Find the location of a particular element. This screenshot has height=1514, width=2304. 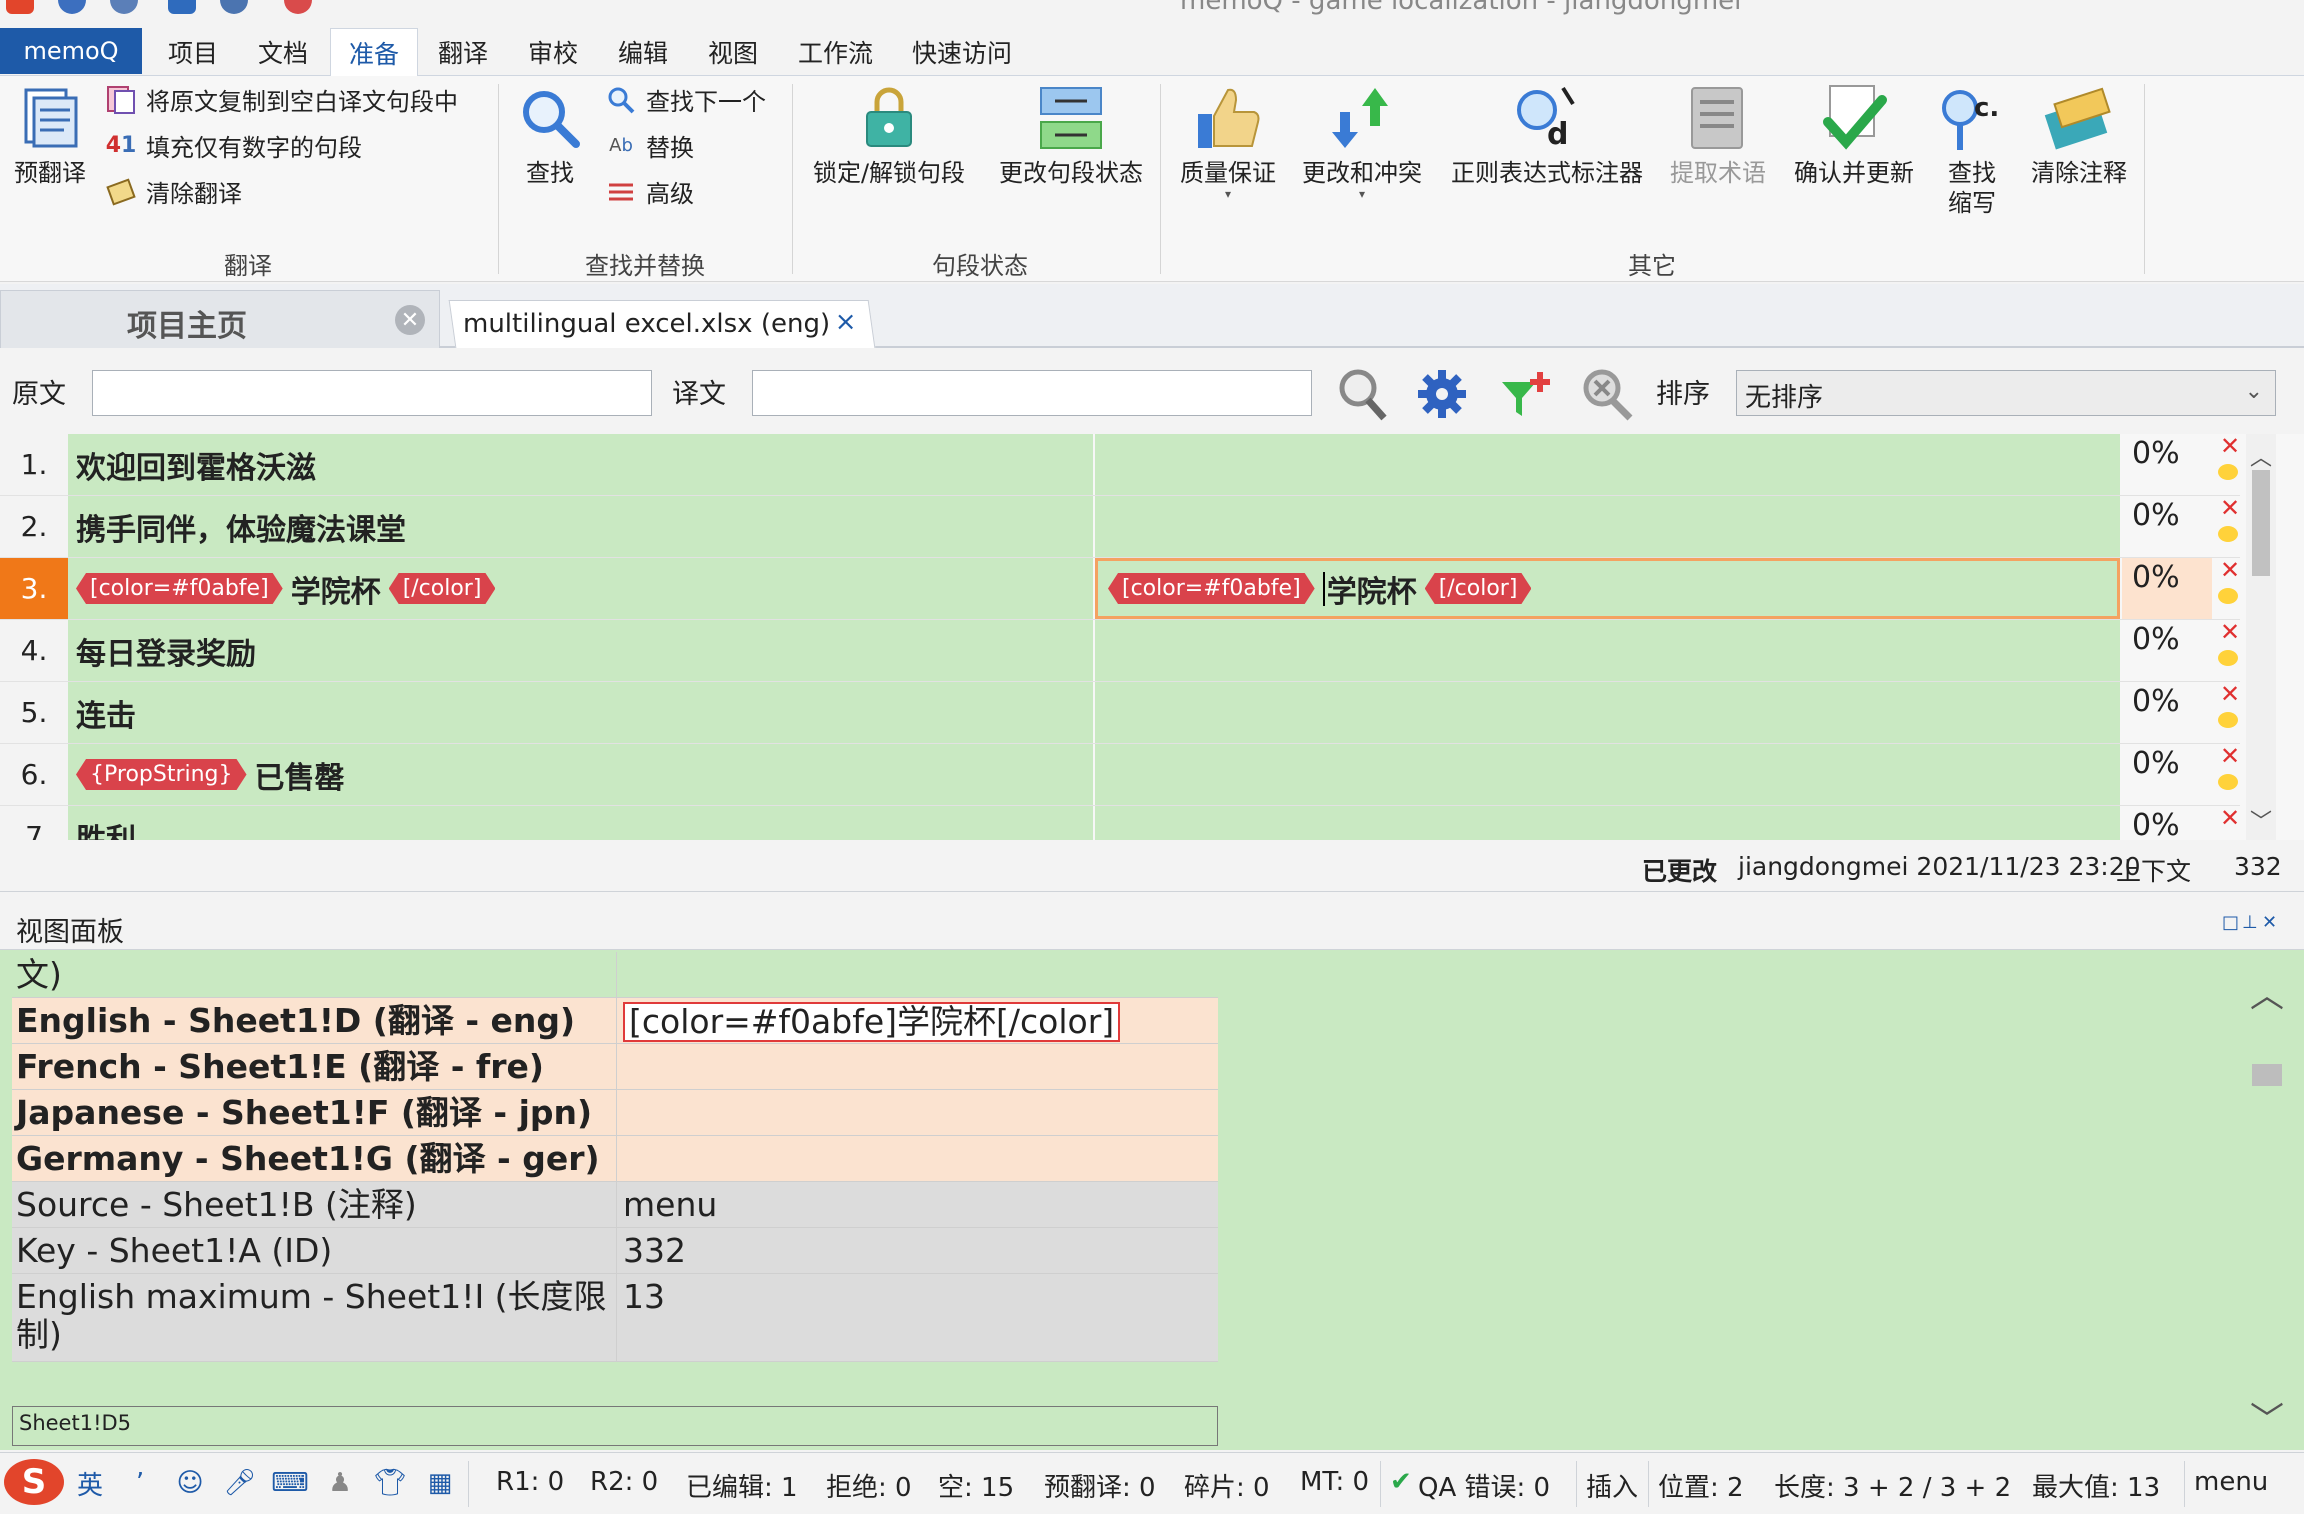

pretranslate-button: 预翻译 is located at coordinates (50, 135).